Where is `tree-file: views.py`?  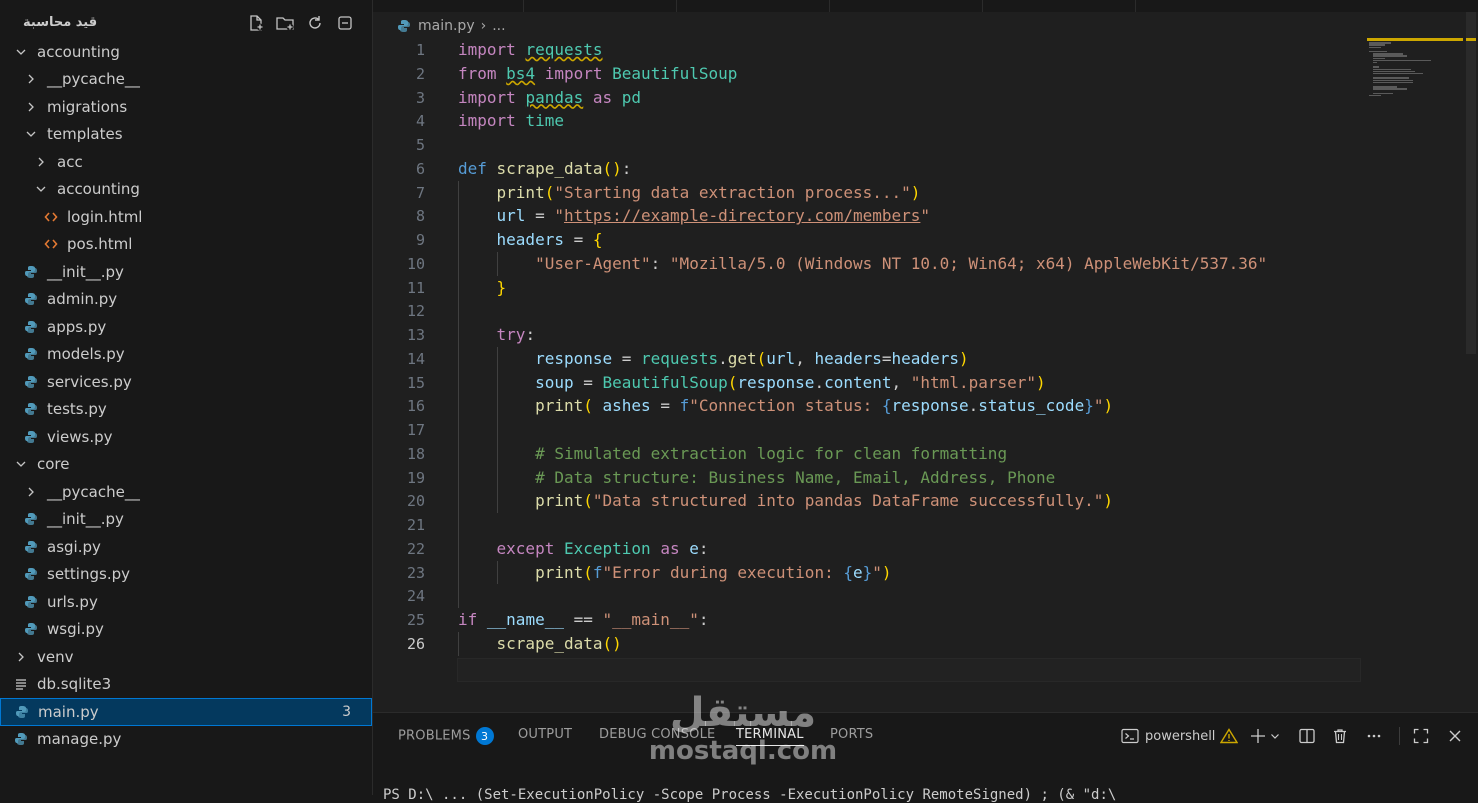 tree-file: views.py is located at coordinates (186, 437).